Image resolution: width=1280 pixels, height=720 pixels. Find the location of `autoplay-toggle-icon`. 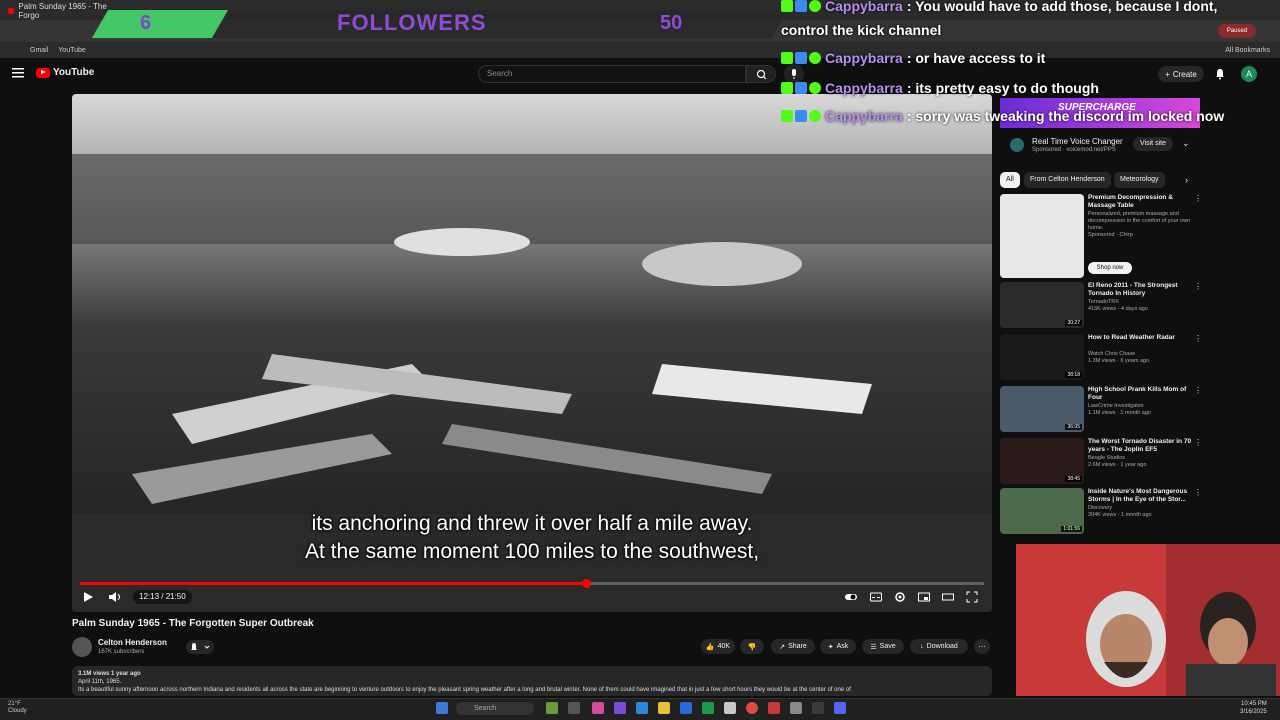

autoplay-toggle-icon is located at coordinates (851, 597).